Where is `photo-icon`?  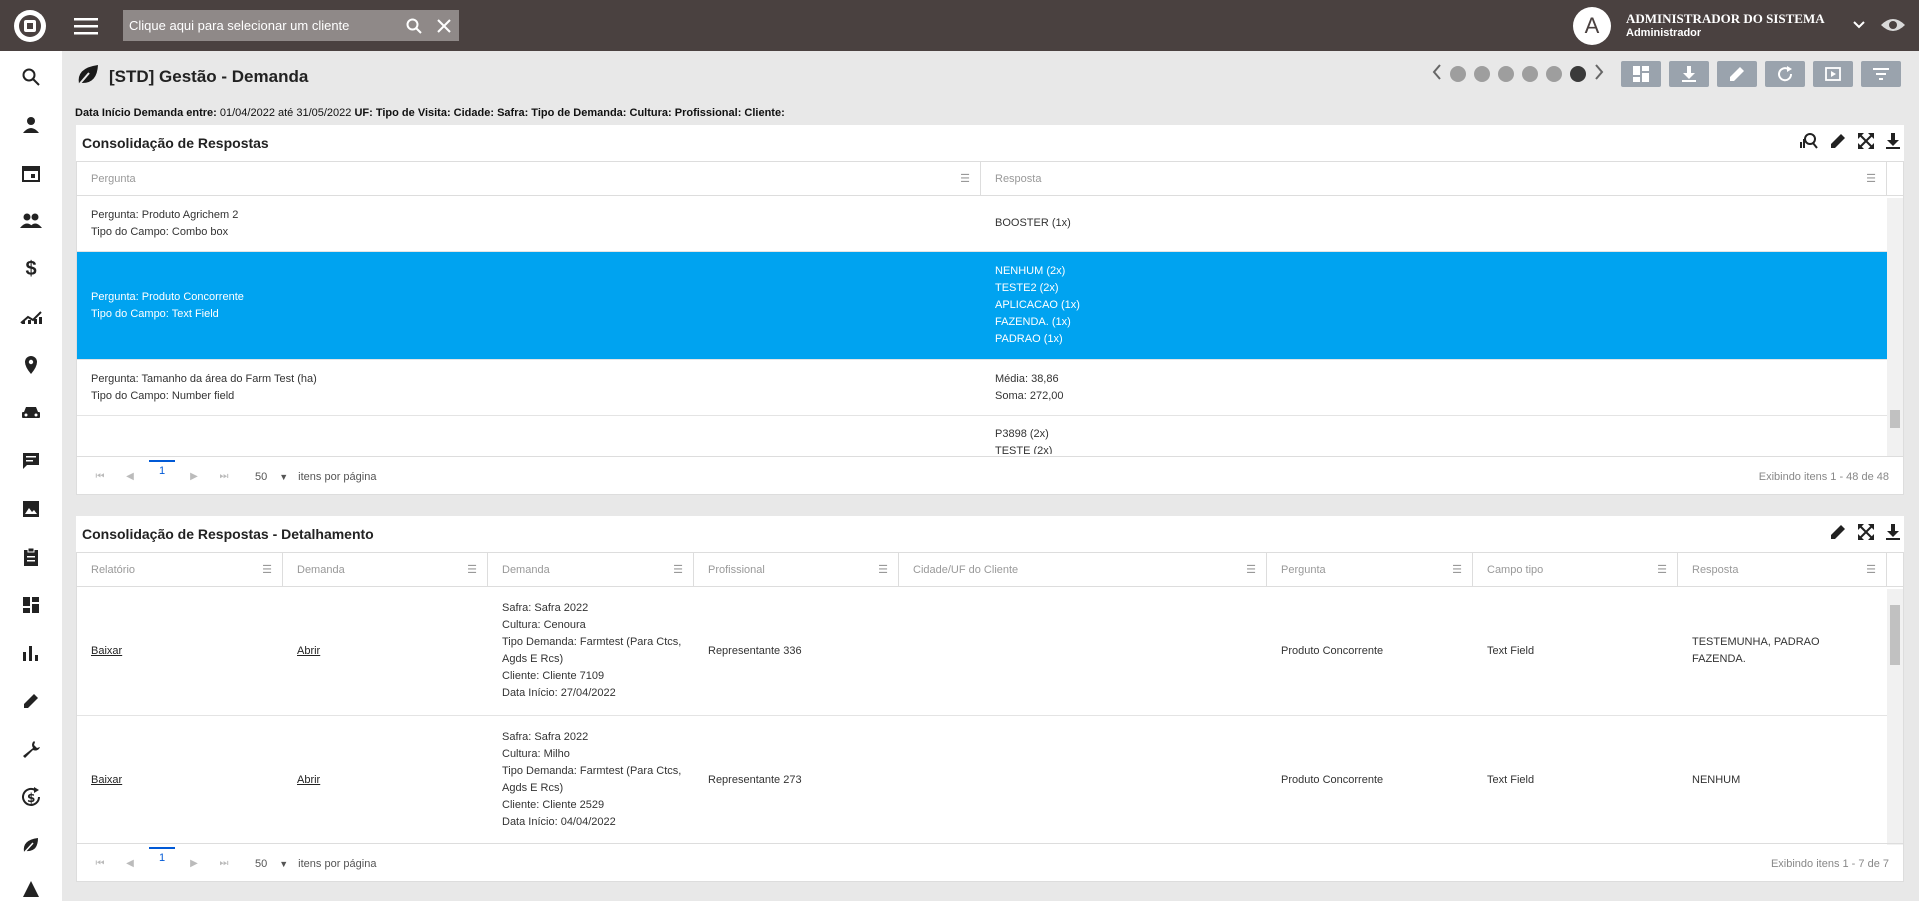 photo-icon is located at coordinates (31, 509).